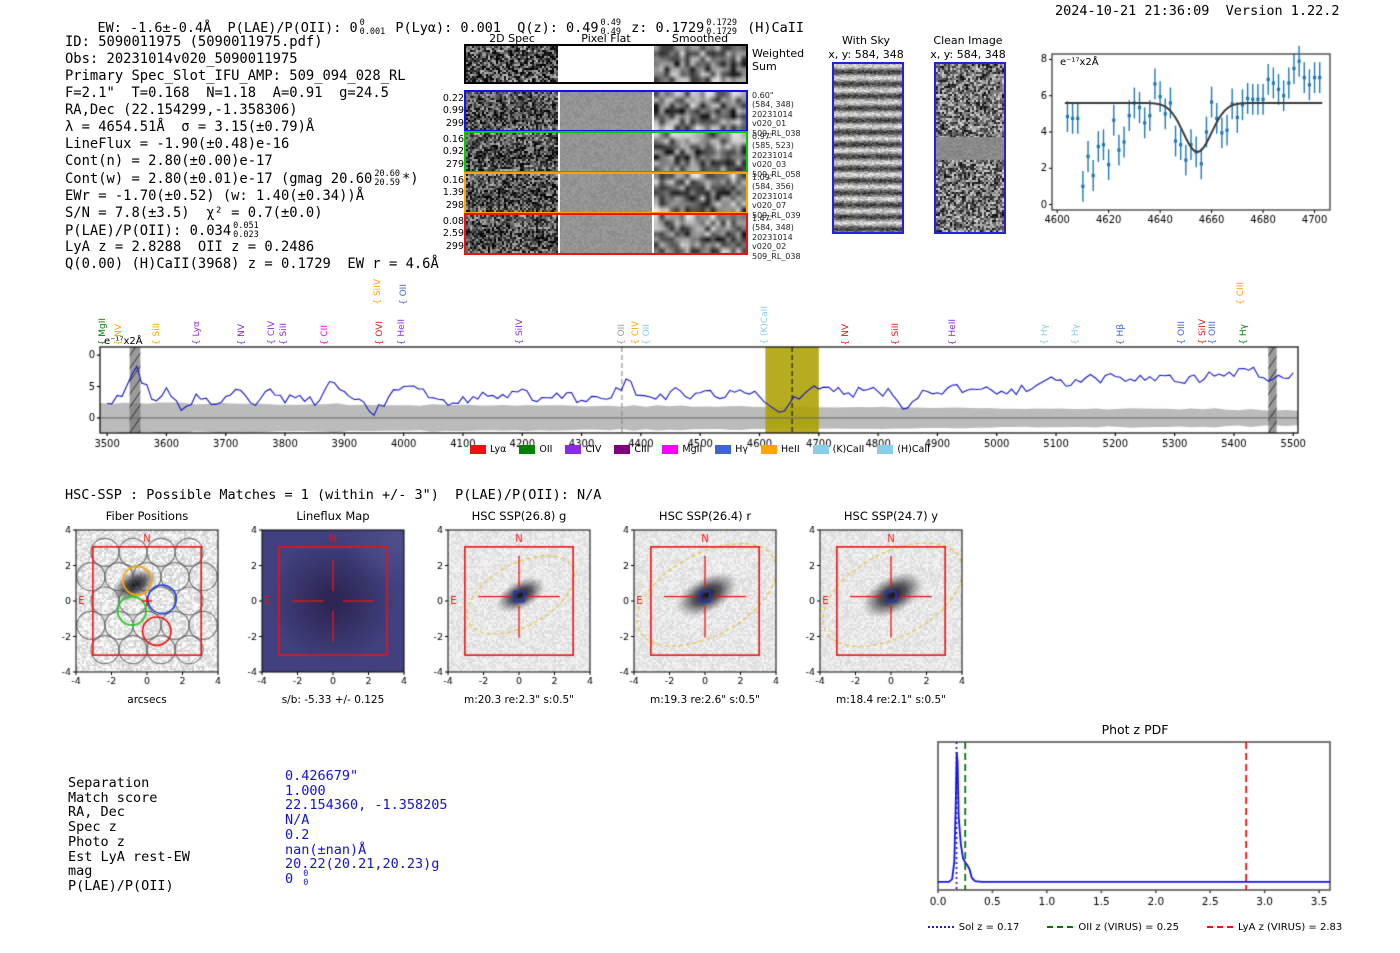  Describe the element at coordinates (868, 148) in the screenshot. I see `withsky-cutout-image` at that location.